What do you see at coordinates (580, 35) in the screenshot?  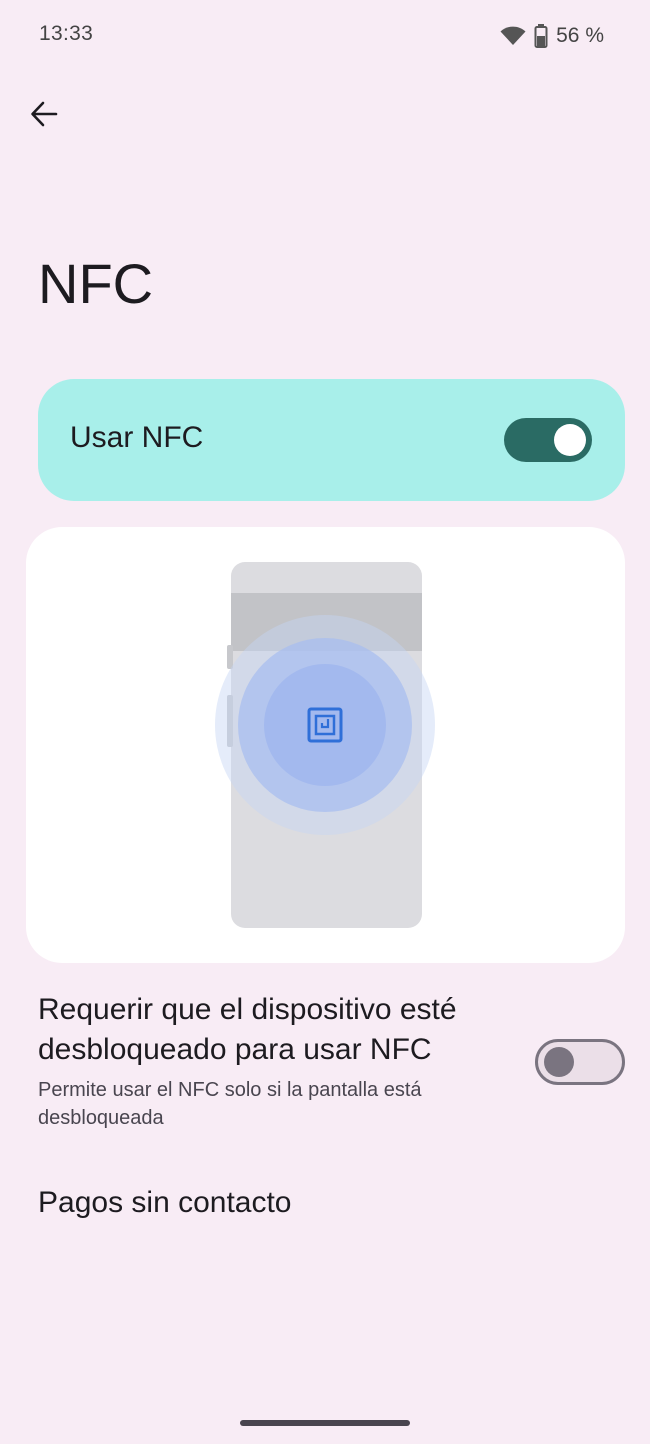 I see `battery-percentage: 56 %` at bounding box center [580, 35].